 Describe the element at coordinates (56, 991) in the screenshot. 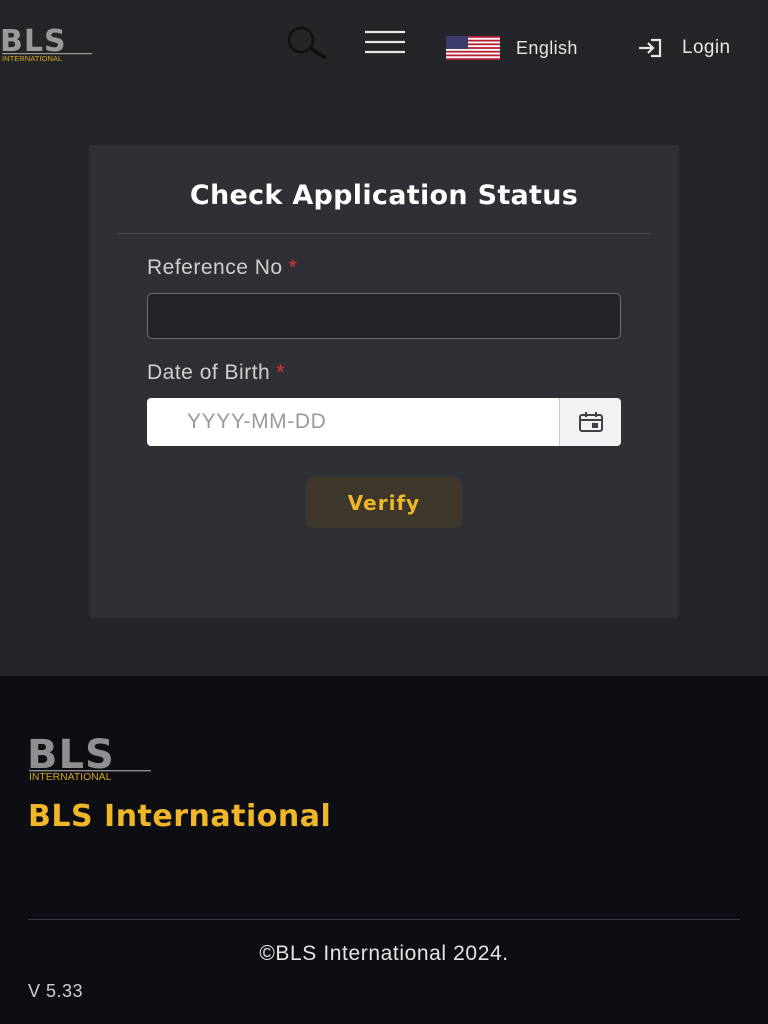

I see `version-text: V 5.33` at that location.